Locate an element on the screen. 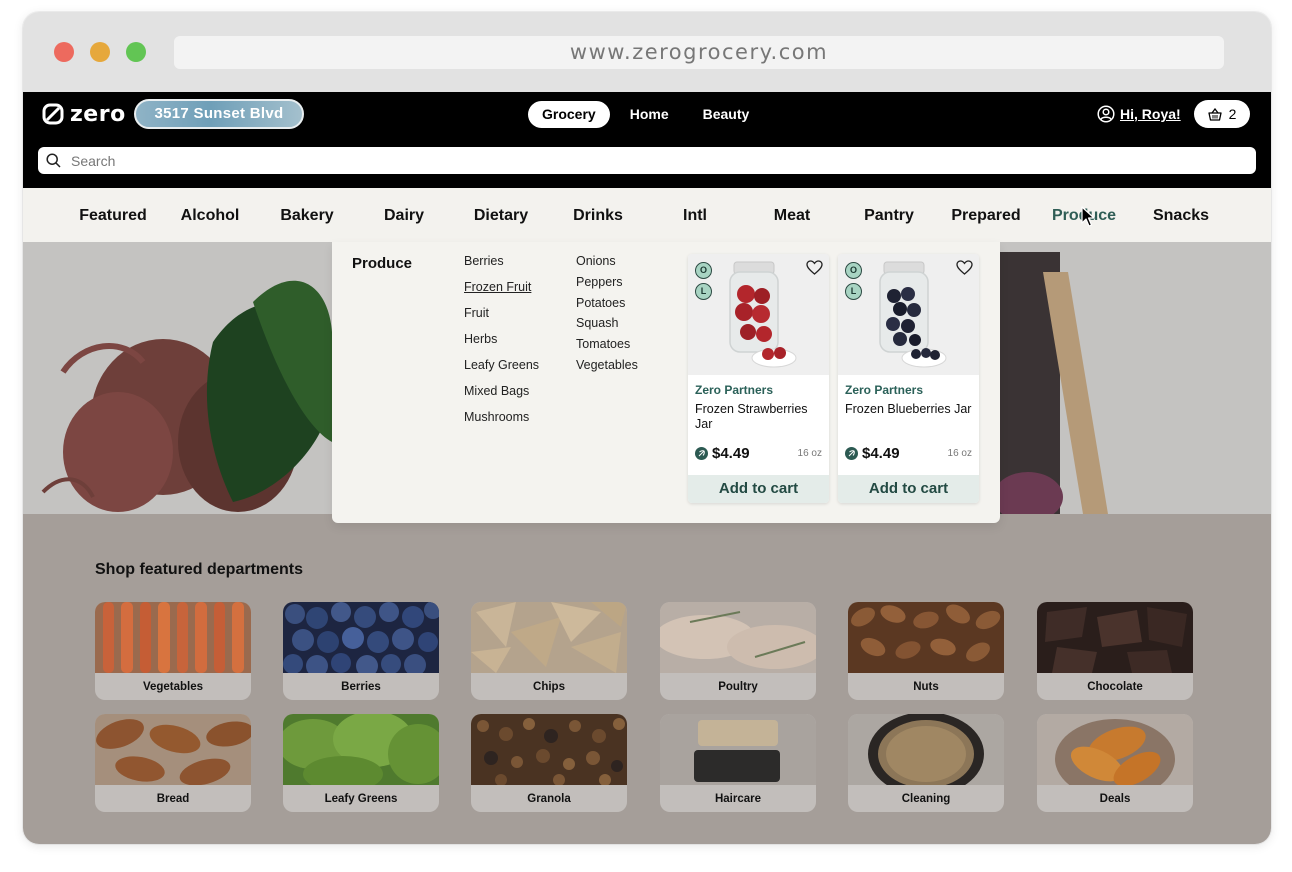 The image size is (1292, 872). department-label: Cleaning is located at coordinates (926, 799).